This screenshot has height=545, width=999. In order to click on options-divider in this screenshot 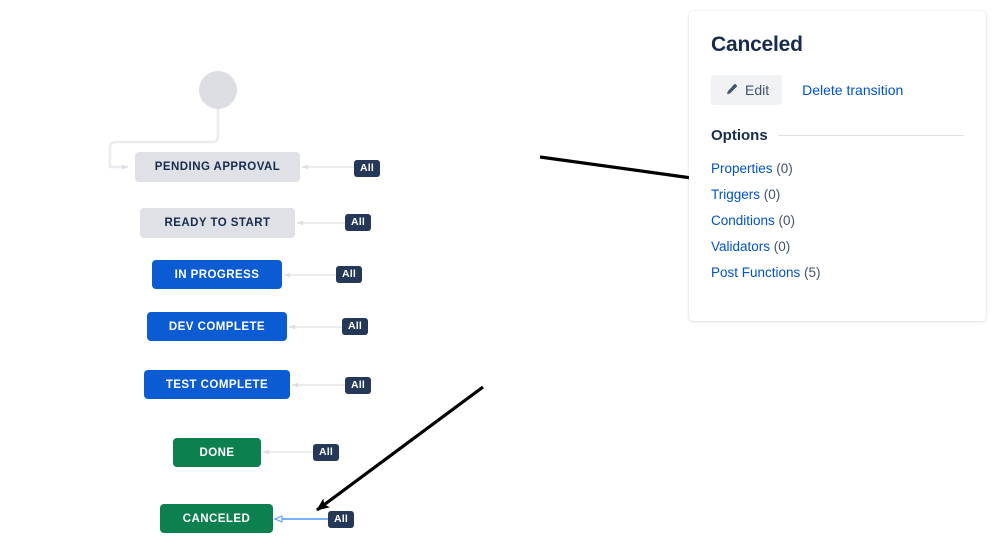, I will do `click(870, 135)`.